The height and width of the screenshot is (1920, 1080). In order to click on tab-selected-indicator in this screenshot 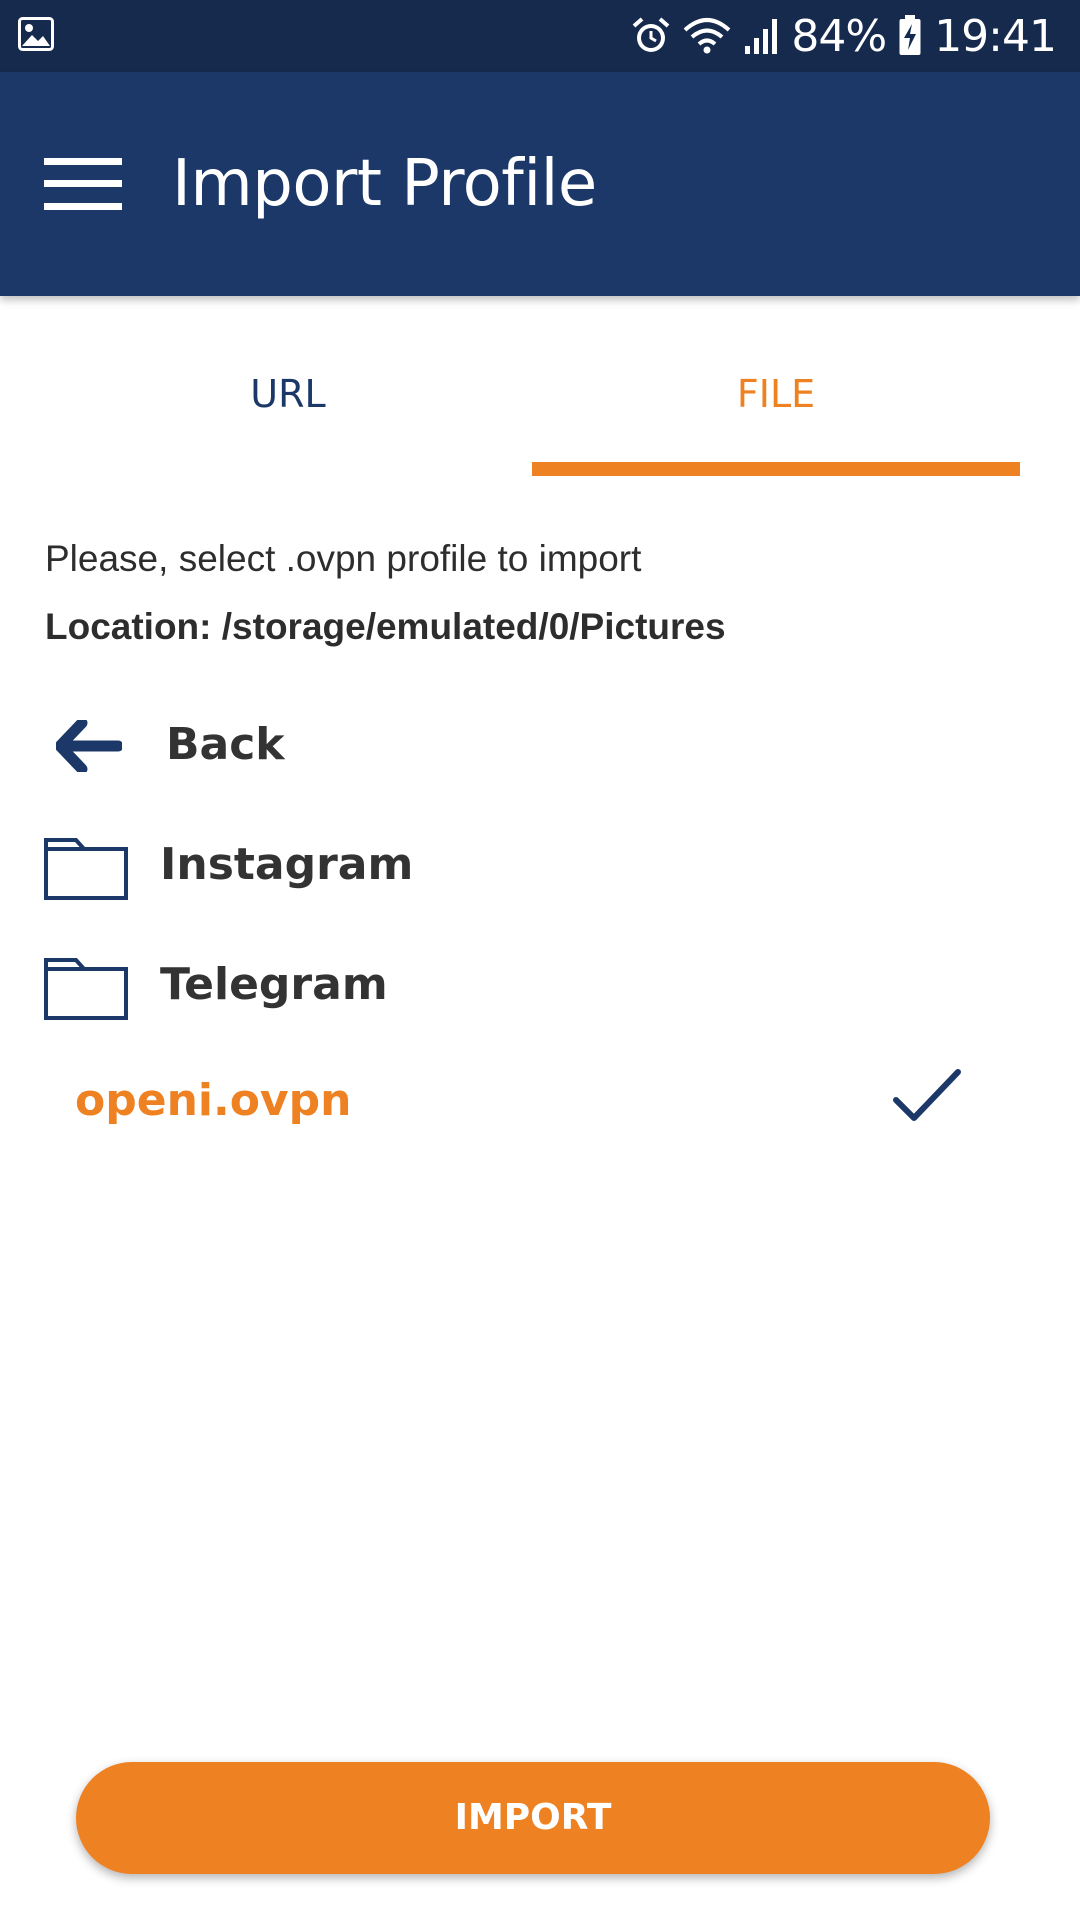, I will do `click(776, 469)`.